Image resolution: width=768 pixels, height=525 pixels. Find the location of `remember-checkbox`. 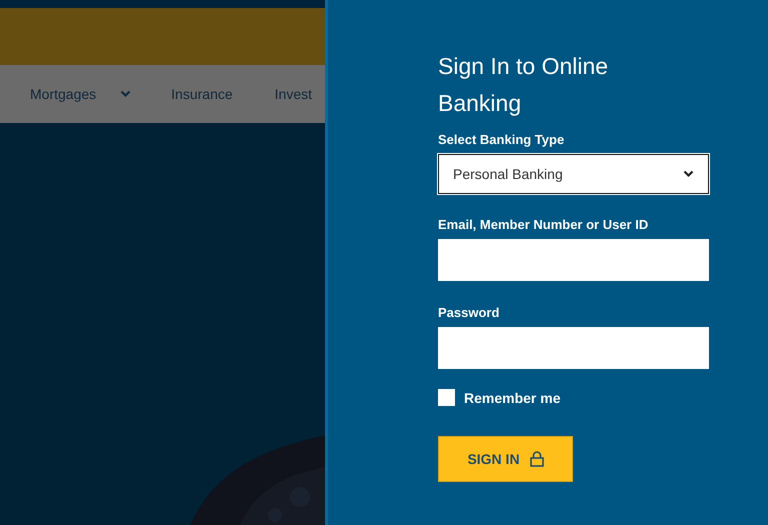

remember-checkbox is located at coordinates (446, 397).